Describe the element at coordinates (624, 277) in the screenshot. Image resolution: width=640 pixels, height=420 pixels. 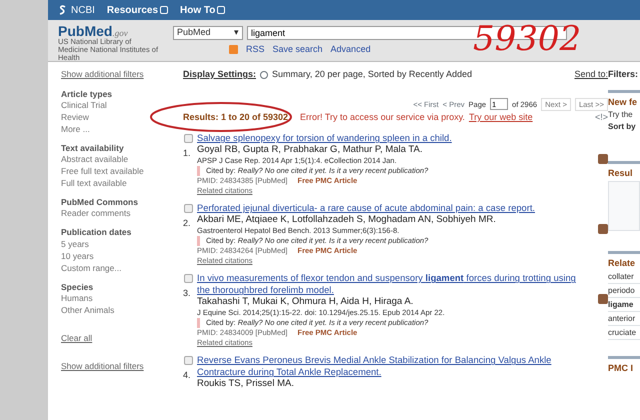
I see `related-term: collater` at that location.